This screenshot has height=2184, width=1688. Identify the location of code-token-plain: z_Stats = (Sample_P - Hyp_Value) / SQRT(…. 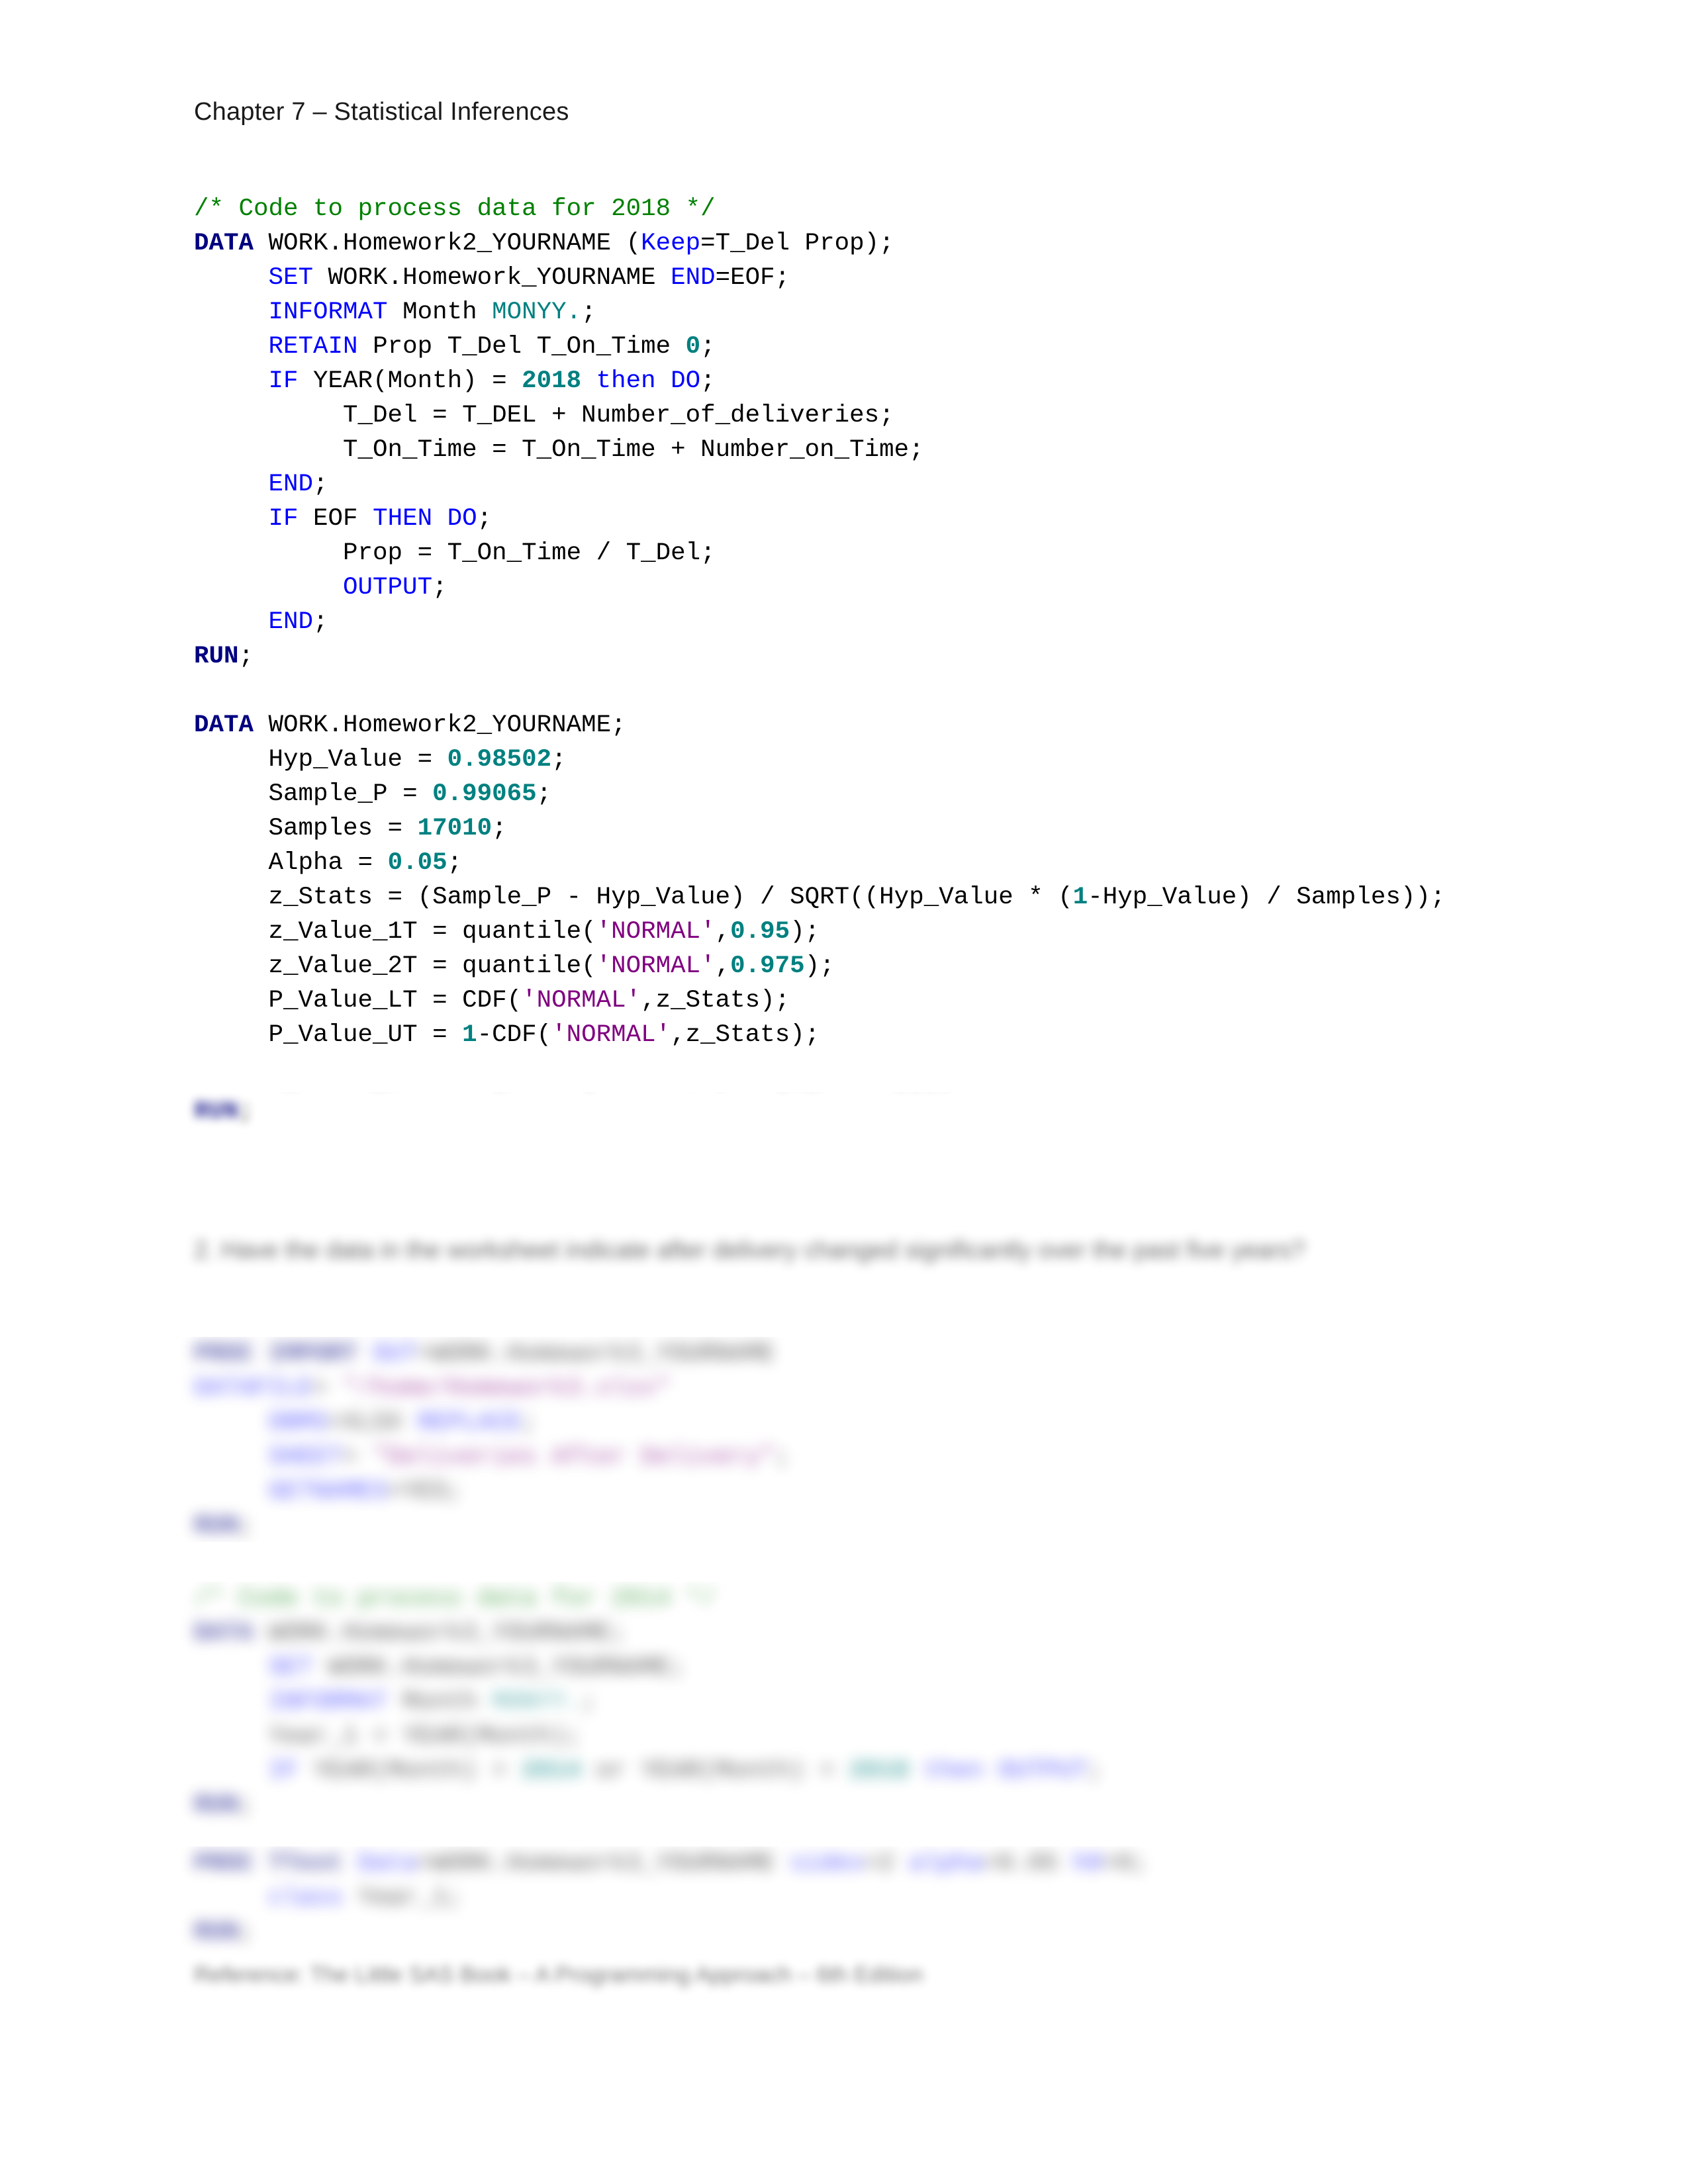
(633, 897).